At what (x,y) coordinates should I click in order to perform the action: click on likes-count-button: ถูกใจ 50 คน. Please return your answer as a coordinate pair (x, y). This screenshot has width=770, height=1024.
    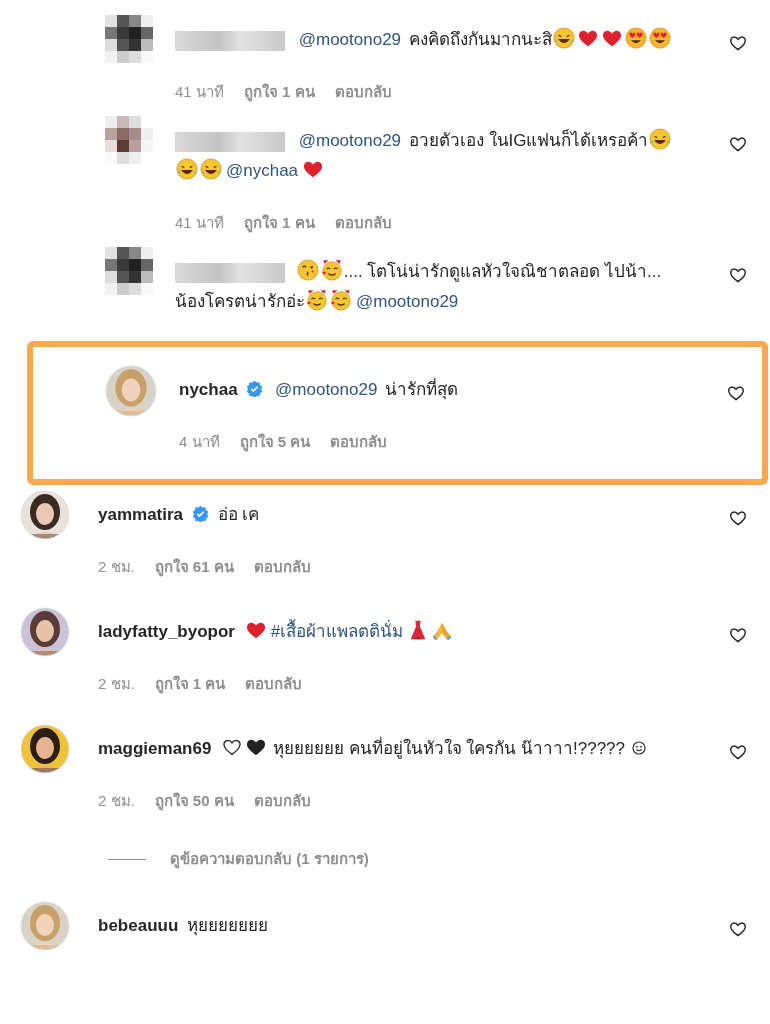
    Looking at the image, I should click on (194, 801).